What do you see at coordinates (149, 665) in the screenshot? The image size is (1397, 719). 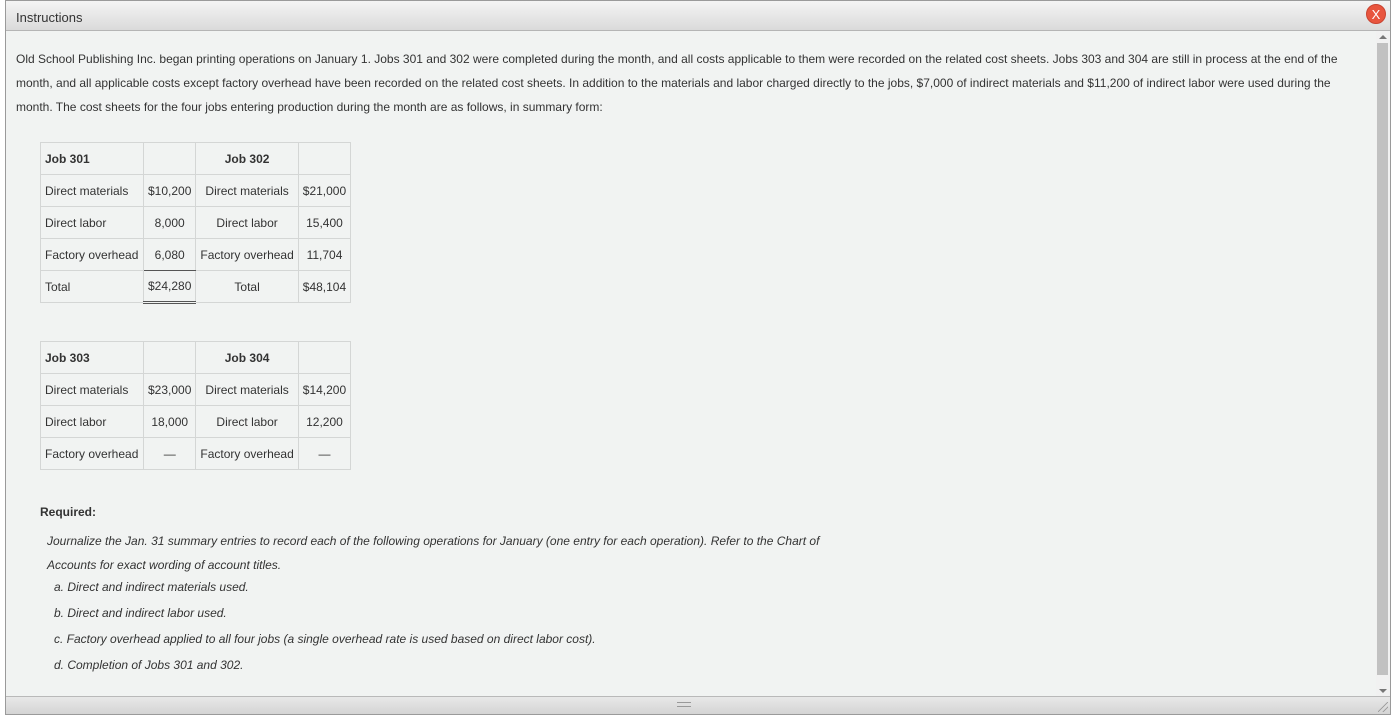 I see `required-item-d: d. Completion of Jobs 301 and 302.` at bounding box center [149, 665].